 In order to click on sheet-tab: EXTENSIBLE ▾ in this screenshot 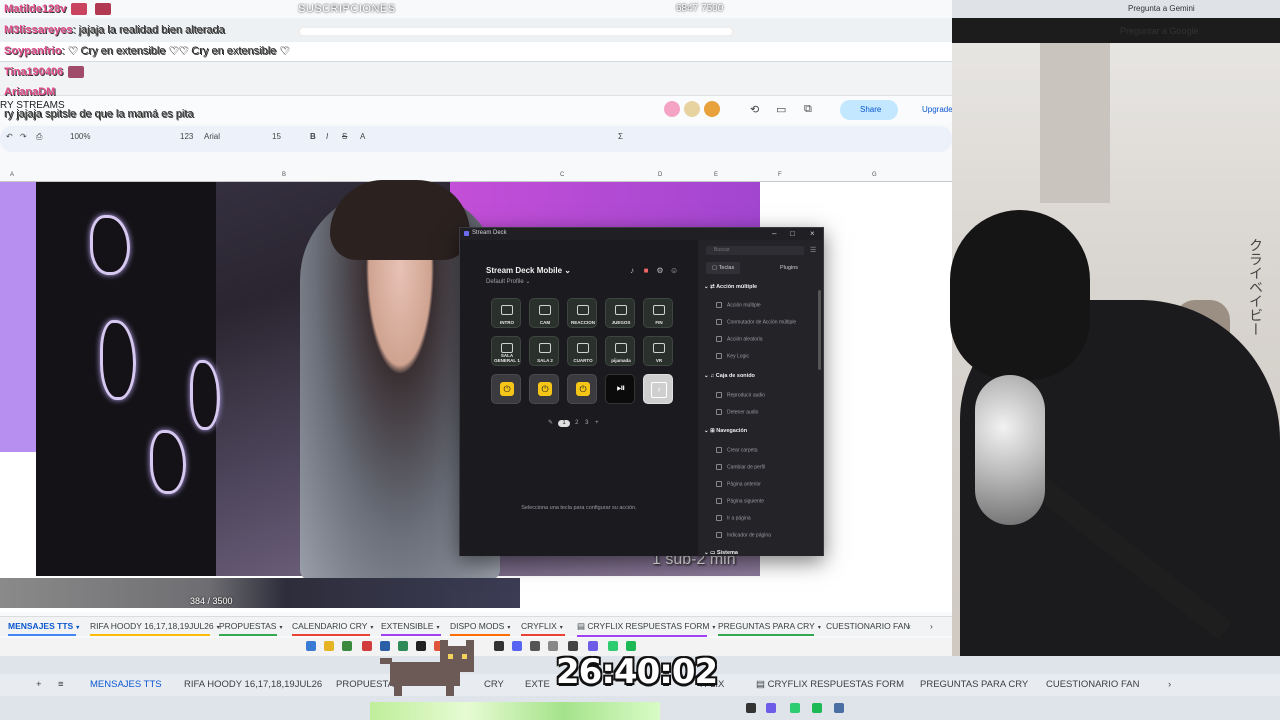, I will do `click(411, 628)`.